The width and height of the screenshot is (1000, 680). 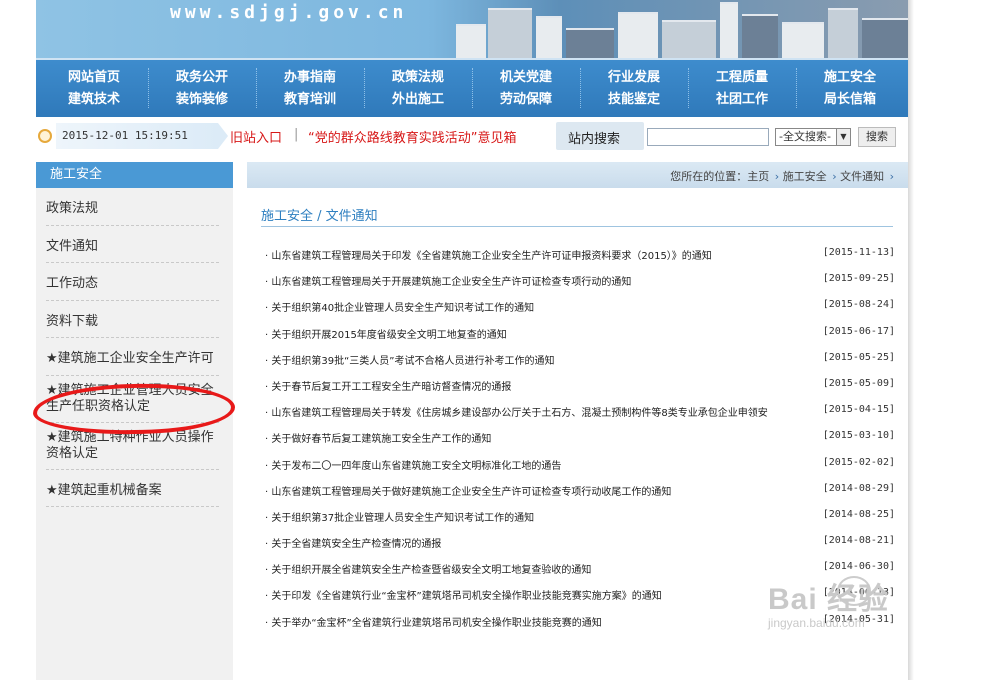 What do you see at coordinates (94, 77) in the screenshot?
I see `nav-item: 网站首页` at bounding box center [94, 77].